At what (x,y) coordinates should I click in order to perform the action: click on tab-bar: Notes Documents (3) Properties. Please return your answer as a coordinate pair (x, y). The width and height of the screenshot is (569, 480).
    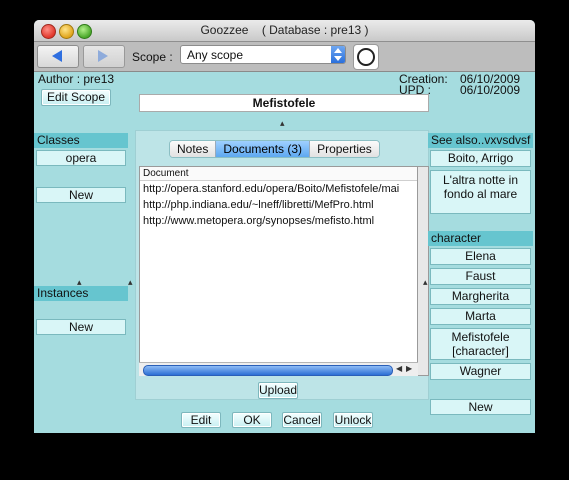
    Looking at the image, I should click on (274, 149).